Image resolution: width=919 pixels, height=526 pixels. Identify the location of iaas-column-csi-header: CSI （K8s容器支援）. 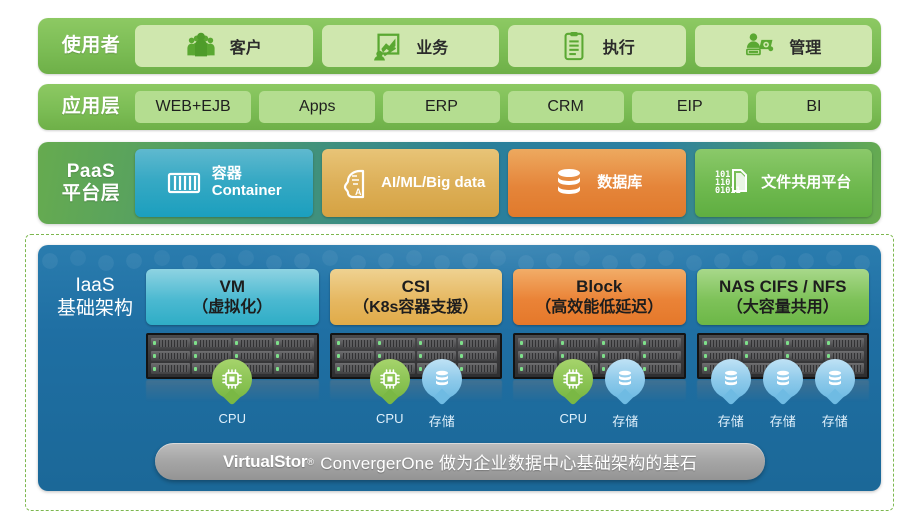
(415, 297).